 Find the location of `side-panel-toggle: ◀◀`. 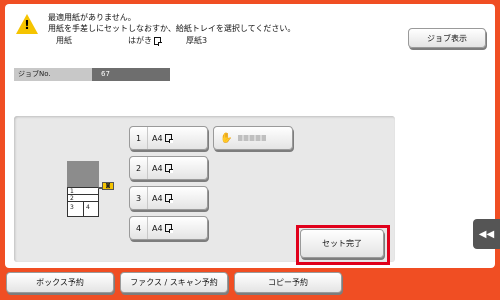

side-panel-toggle: ◀◀ is located at coordinates (486, 234).